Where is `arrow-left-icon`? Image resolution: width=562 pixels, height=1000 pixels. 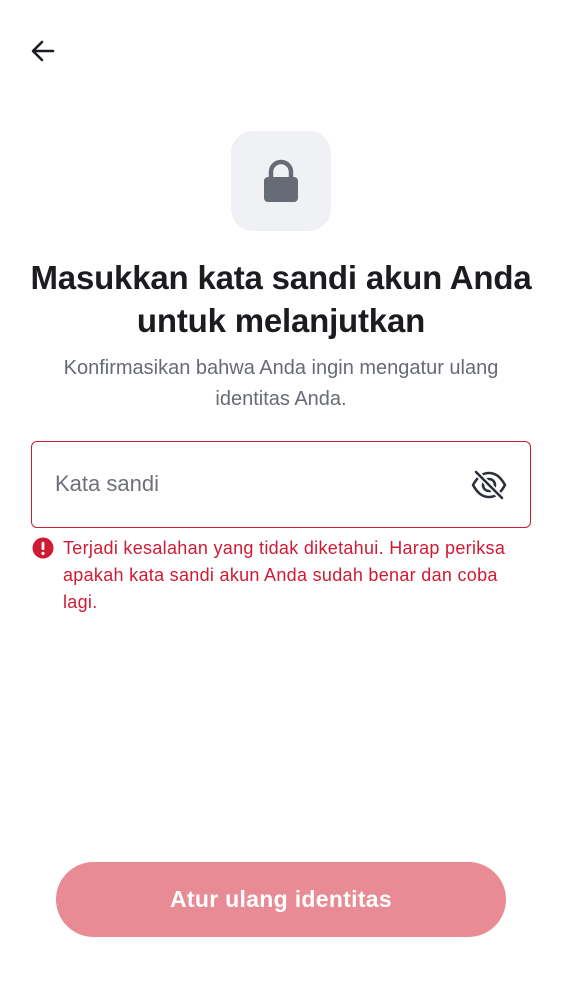 arrow-left-icon is located at coordinates (43, 51).